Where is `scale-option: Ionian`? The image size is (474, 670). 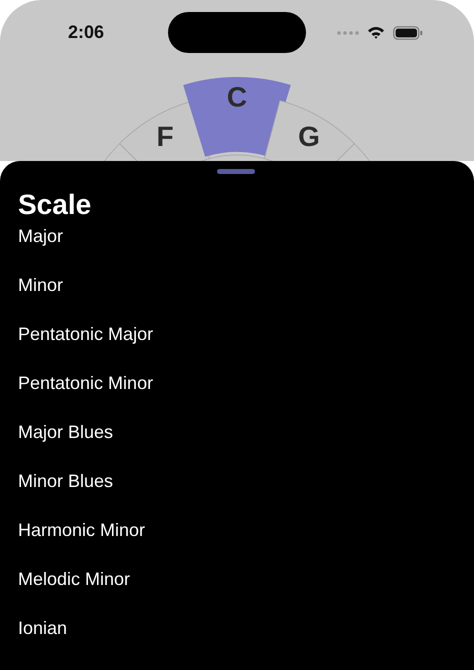 scale-option: Ionian is located at coordinates (237, 628).